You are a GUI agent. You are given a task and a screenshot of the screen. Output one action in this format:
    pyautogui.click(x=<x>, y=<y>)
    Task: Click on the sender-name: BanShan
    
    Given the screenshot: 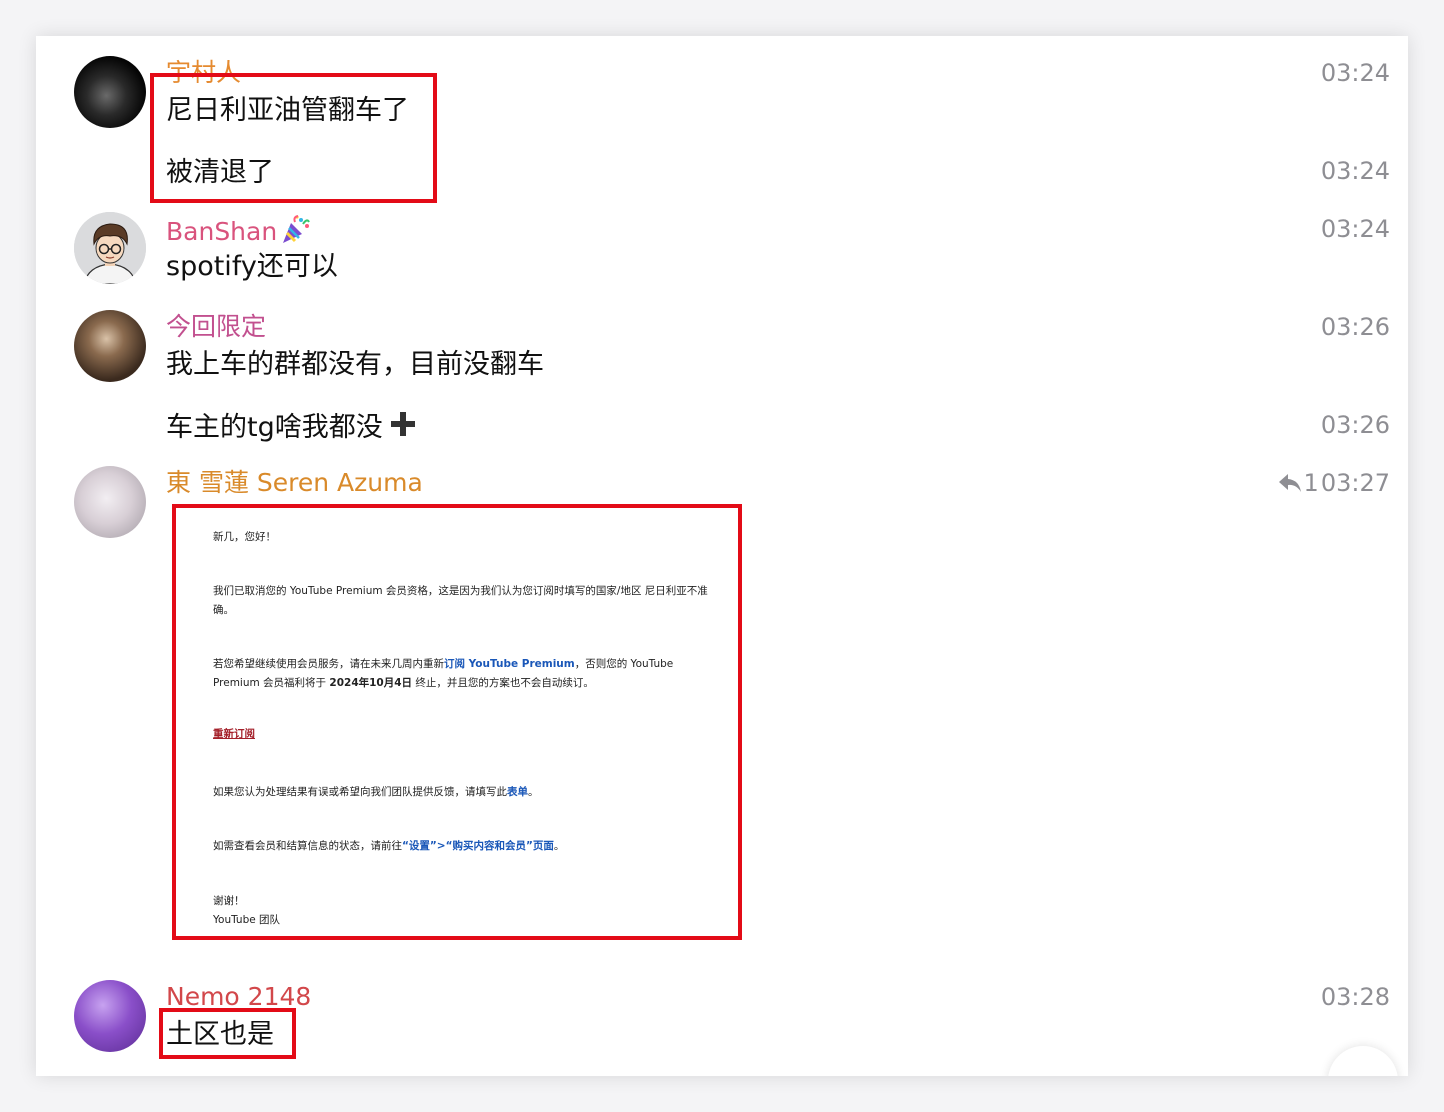 What is the action you would take?
    pyautogui.click(x=238, y=233)
    